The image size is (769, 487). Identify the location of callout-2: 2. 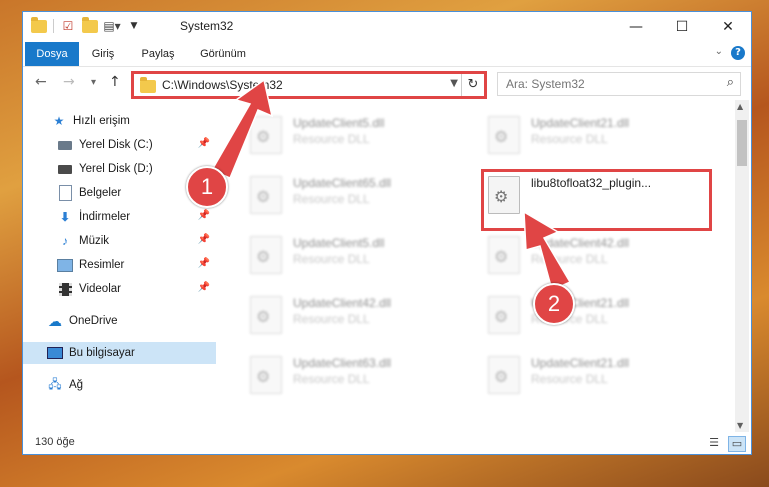
(554, 304).